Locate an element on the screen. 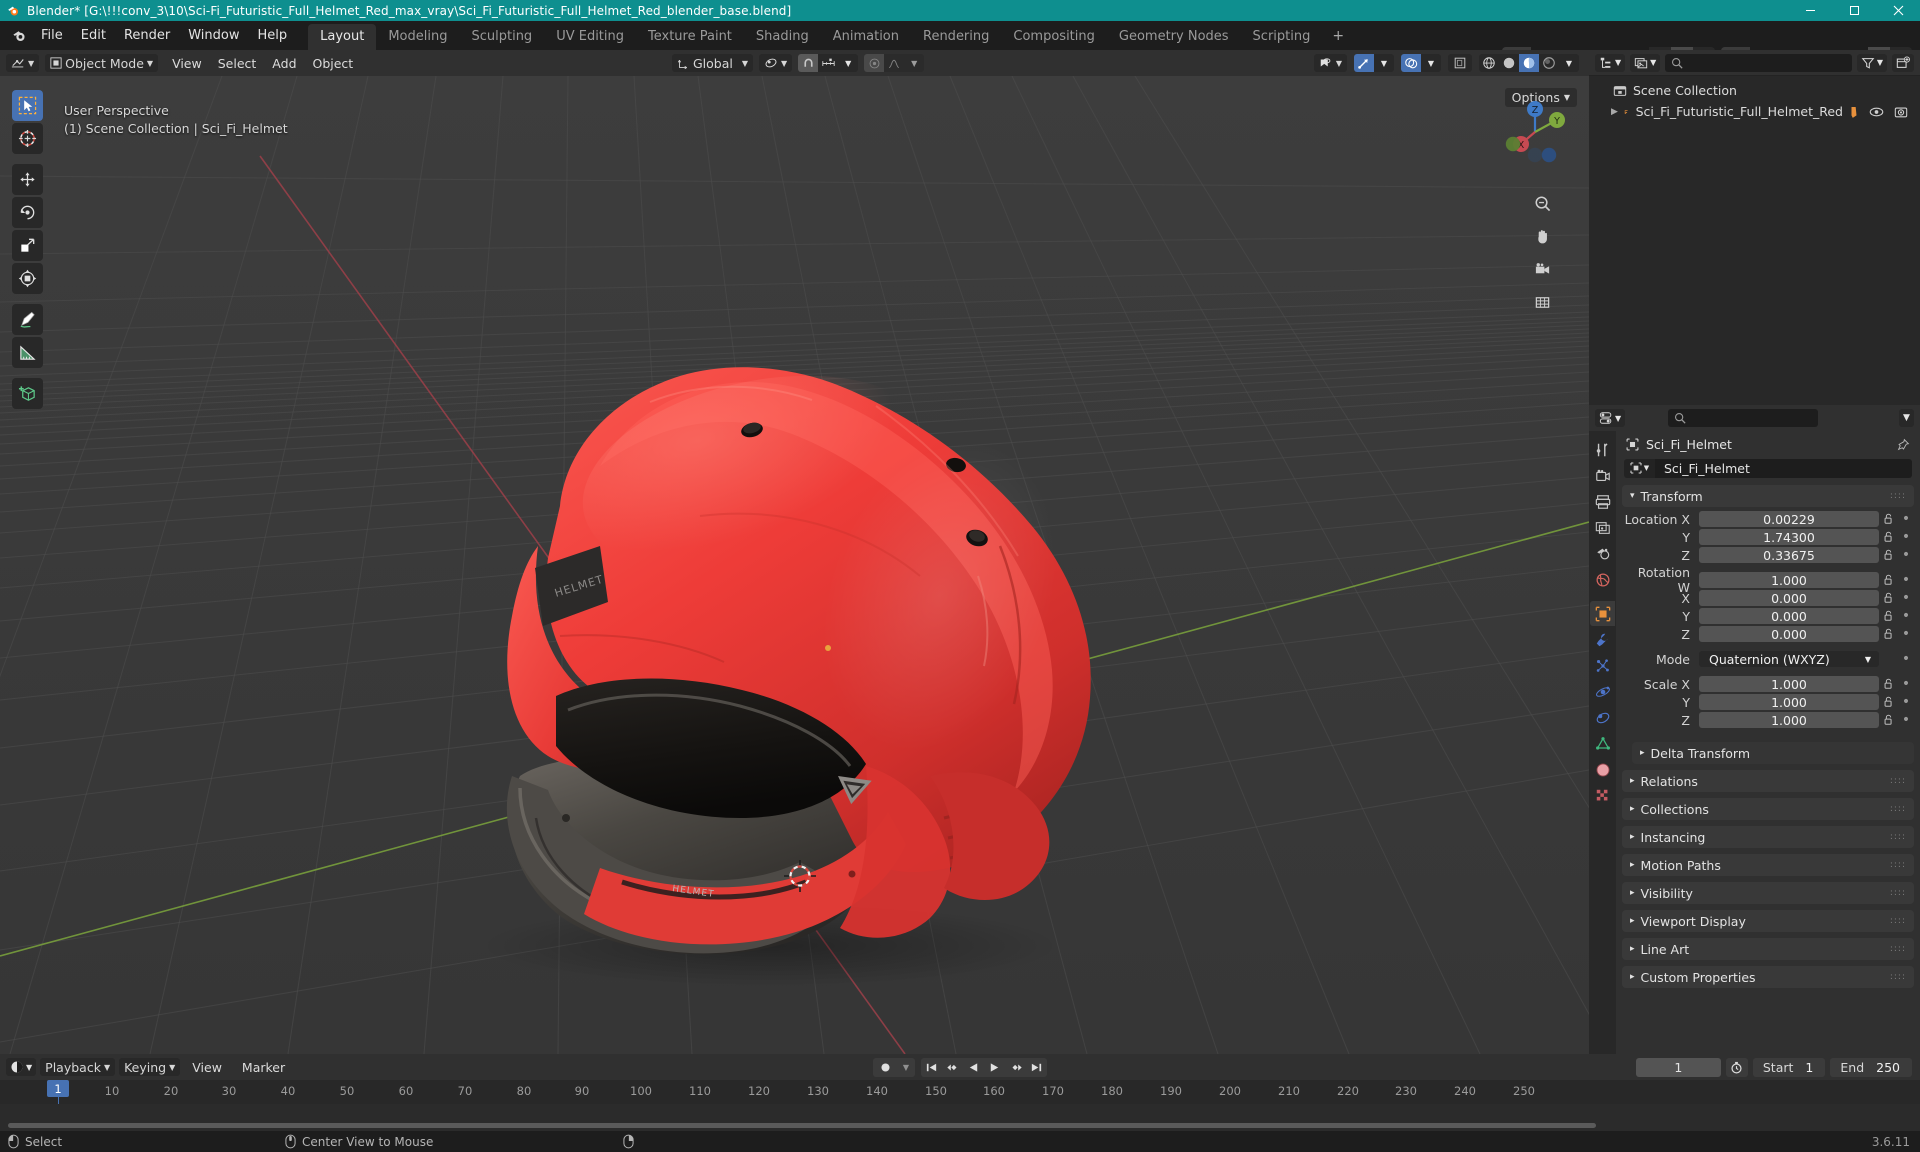 The height and width of the screenshot is (1152, 1920). properties-tab-modifiers is located at coordinates (1602, 639).